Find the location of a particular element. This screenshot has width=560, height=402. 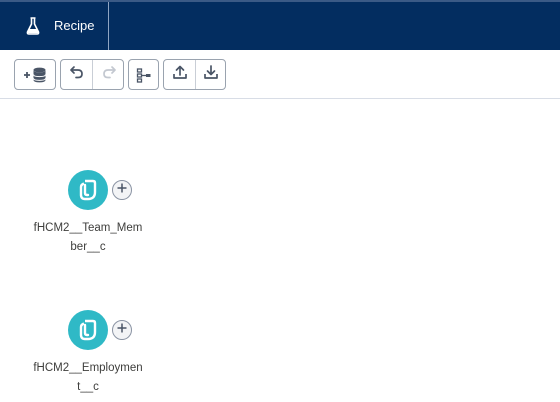

undo-icon is located at coordinates (77, 74).